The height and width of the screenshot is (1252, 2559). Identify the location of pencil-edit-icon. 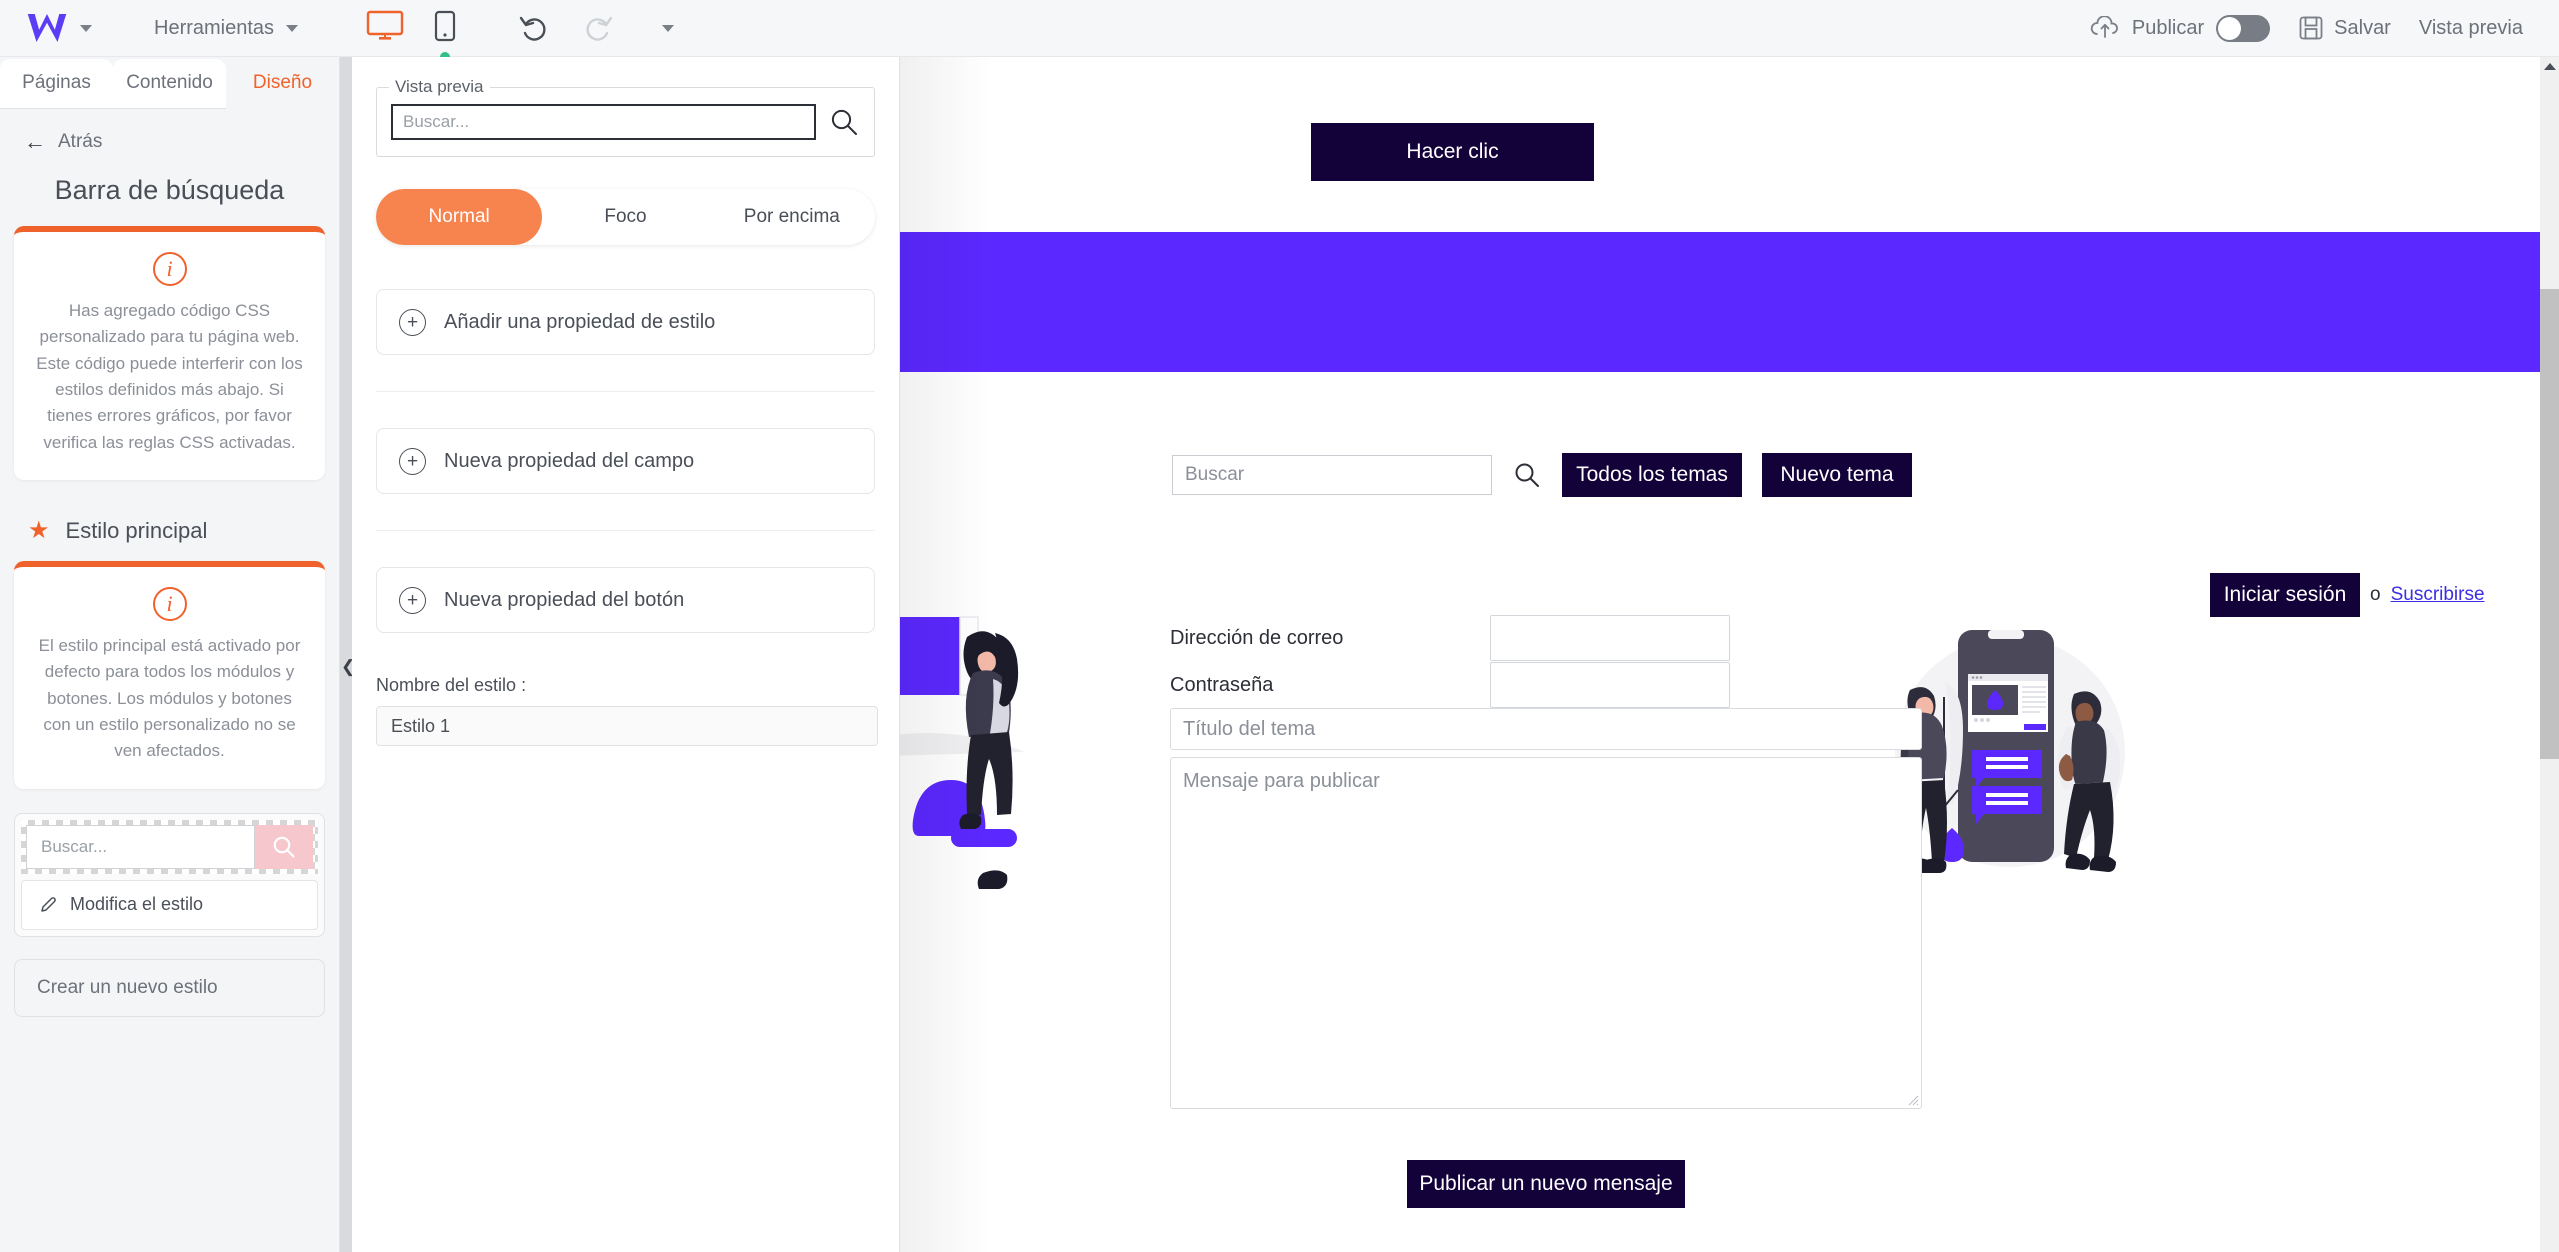
(48, 904).